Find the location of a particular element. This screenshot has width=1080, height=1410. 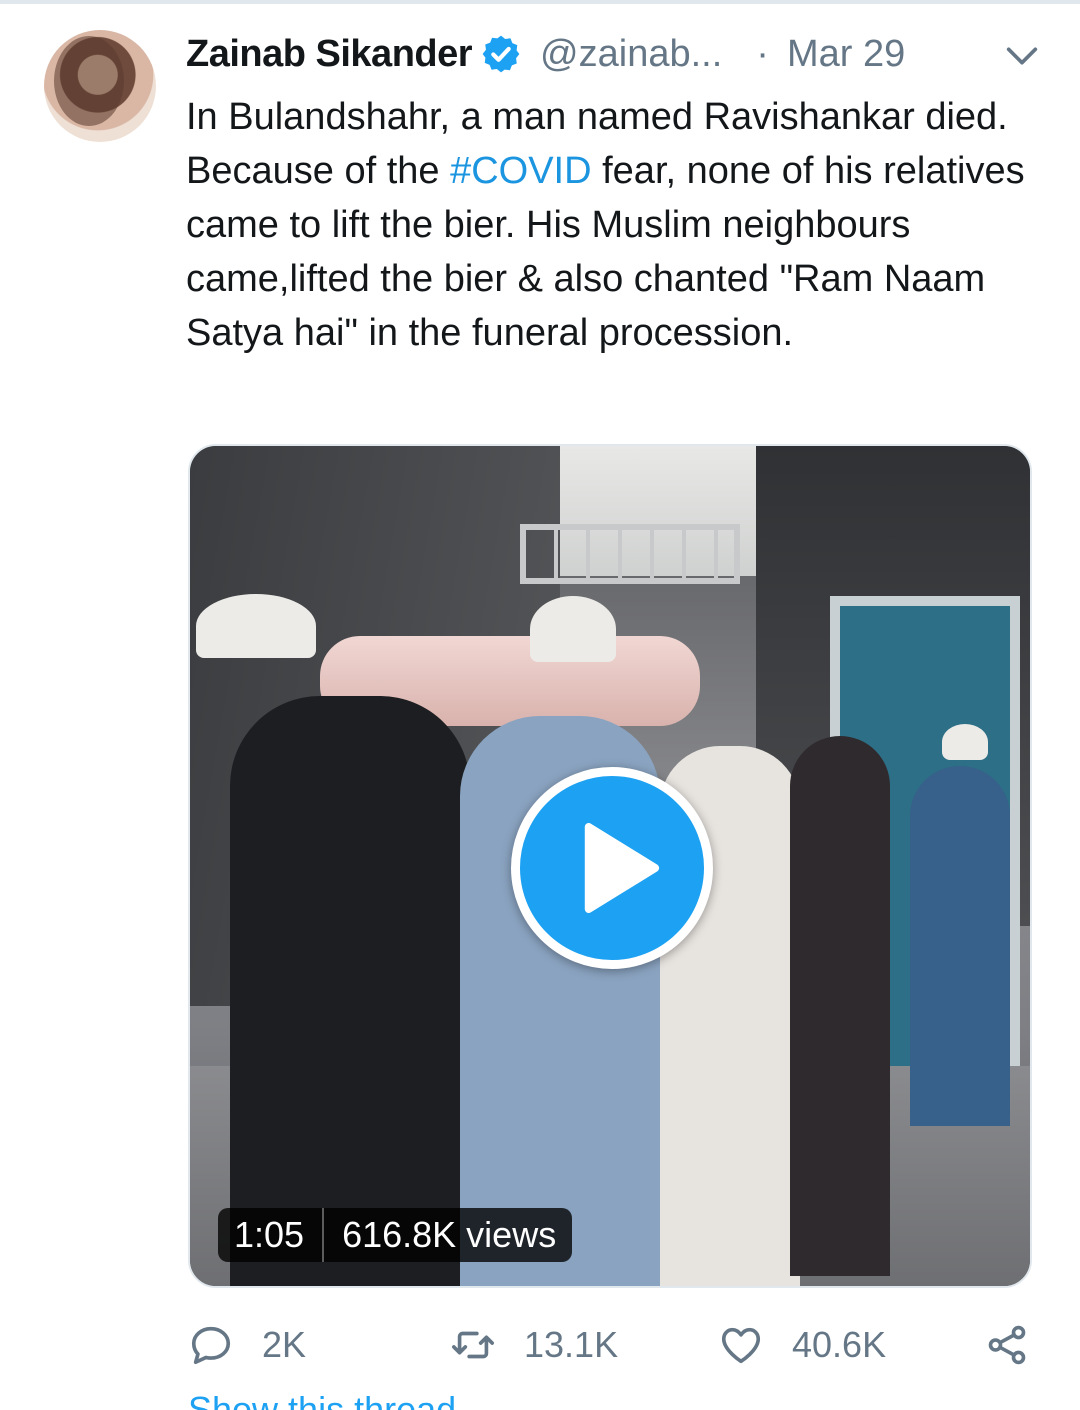

avatar-photo is located at coordinates (89, 81).